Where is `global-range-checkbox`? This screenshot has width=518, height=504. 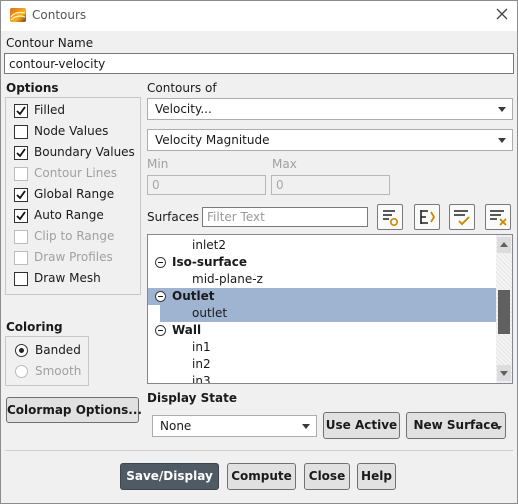 global-range-checkbox is located at coordinates (21, 195).